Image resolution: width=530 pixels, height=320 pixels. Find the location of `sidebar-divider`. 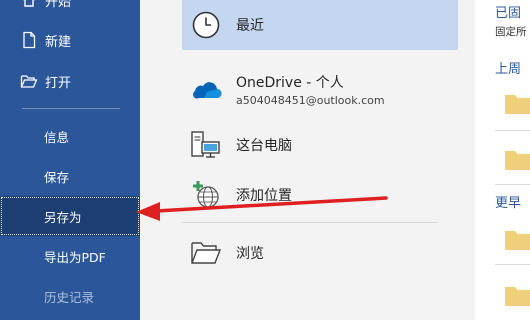

sidebar-divider is located at coordinates (71, 108).